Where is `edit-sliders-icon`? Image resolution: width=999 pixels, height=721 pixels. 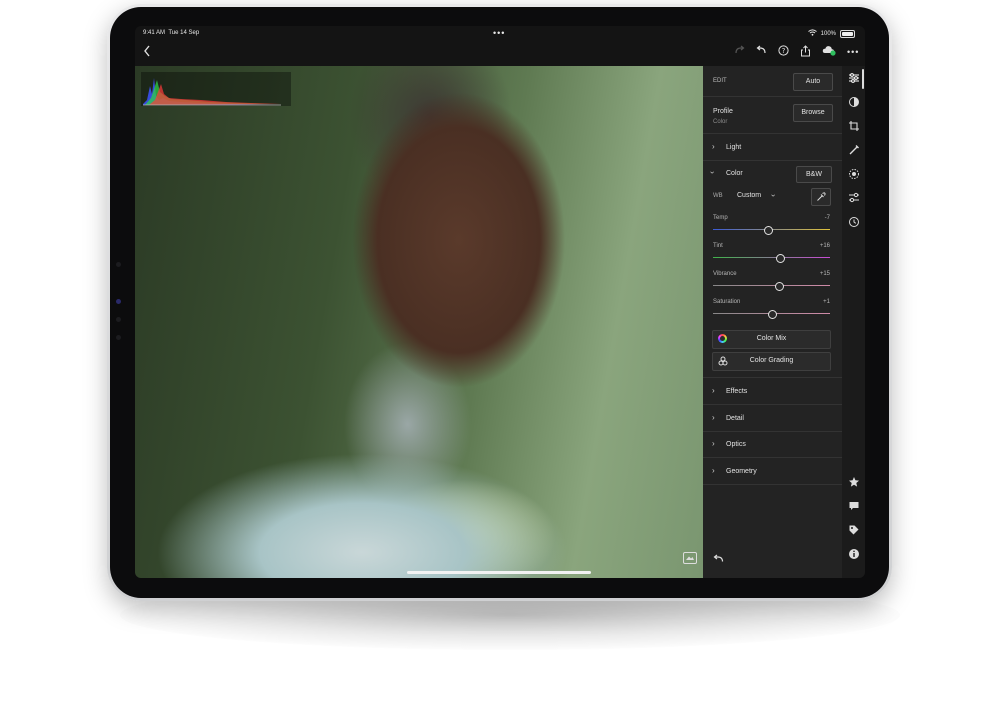 edit-sliders-icon is located at coordinates (853, 78).